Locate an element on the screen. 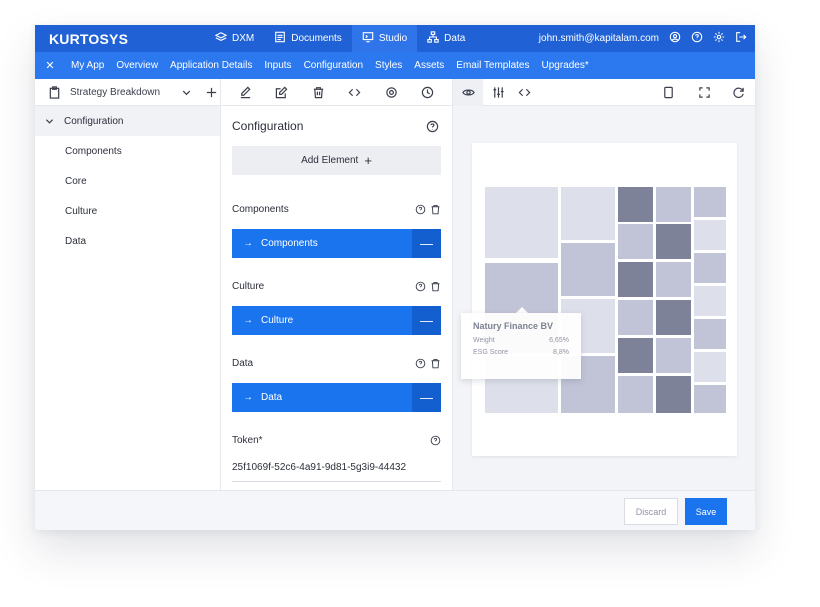  token-input: 25f1069f-52c6-4a91-9d81-5g3i9-44432 is located at coordinates (336, 472).